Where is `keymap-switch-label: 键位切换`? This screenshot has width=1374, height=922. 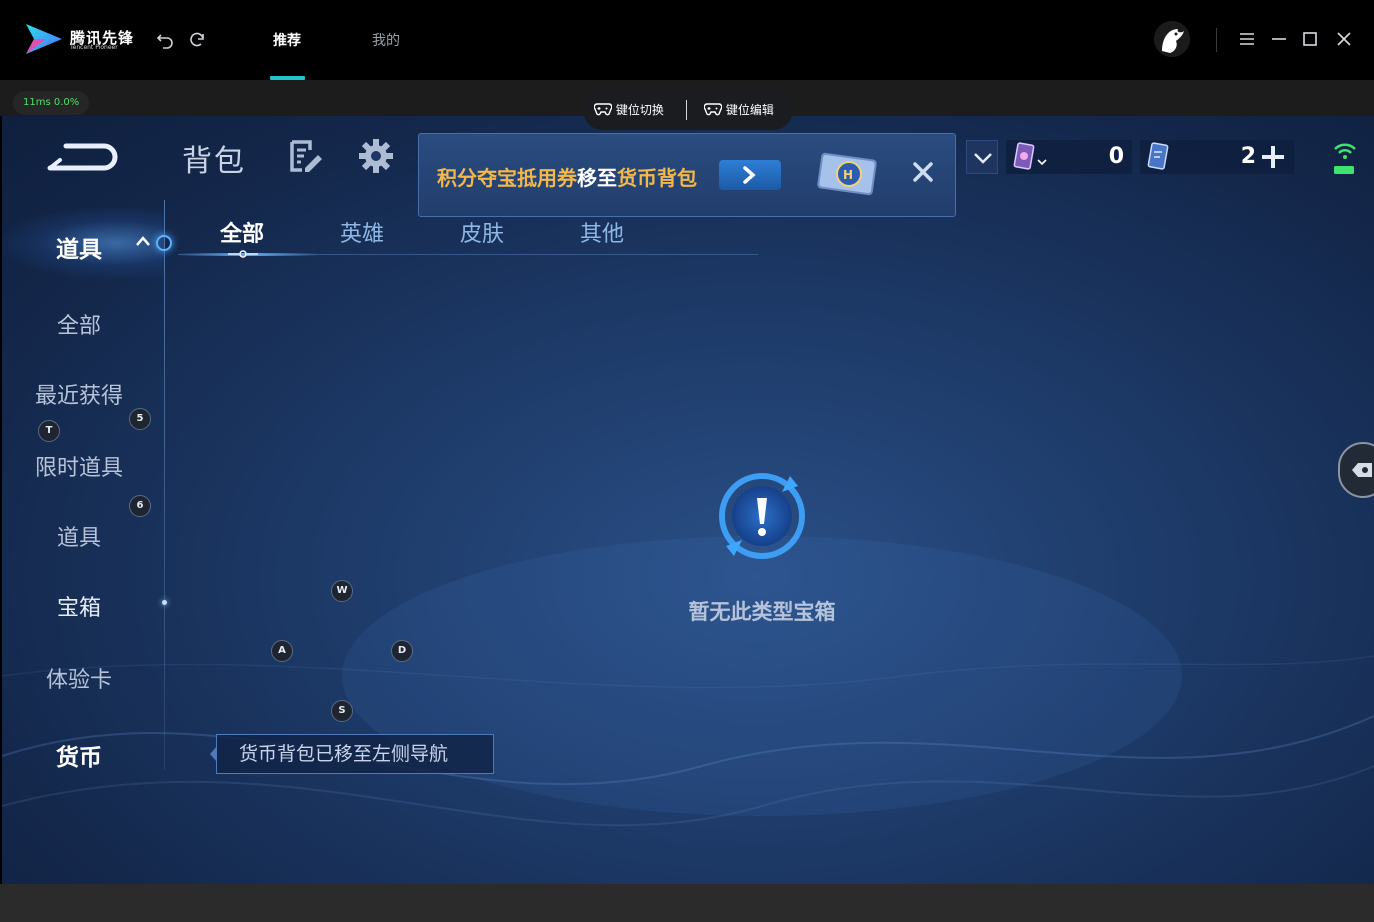
keymap-switch-label: 键位切换 is located at coordinates (639, 110).